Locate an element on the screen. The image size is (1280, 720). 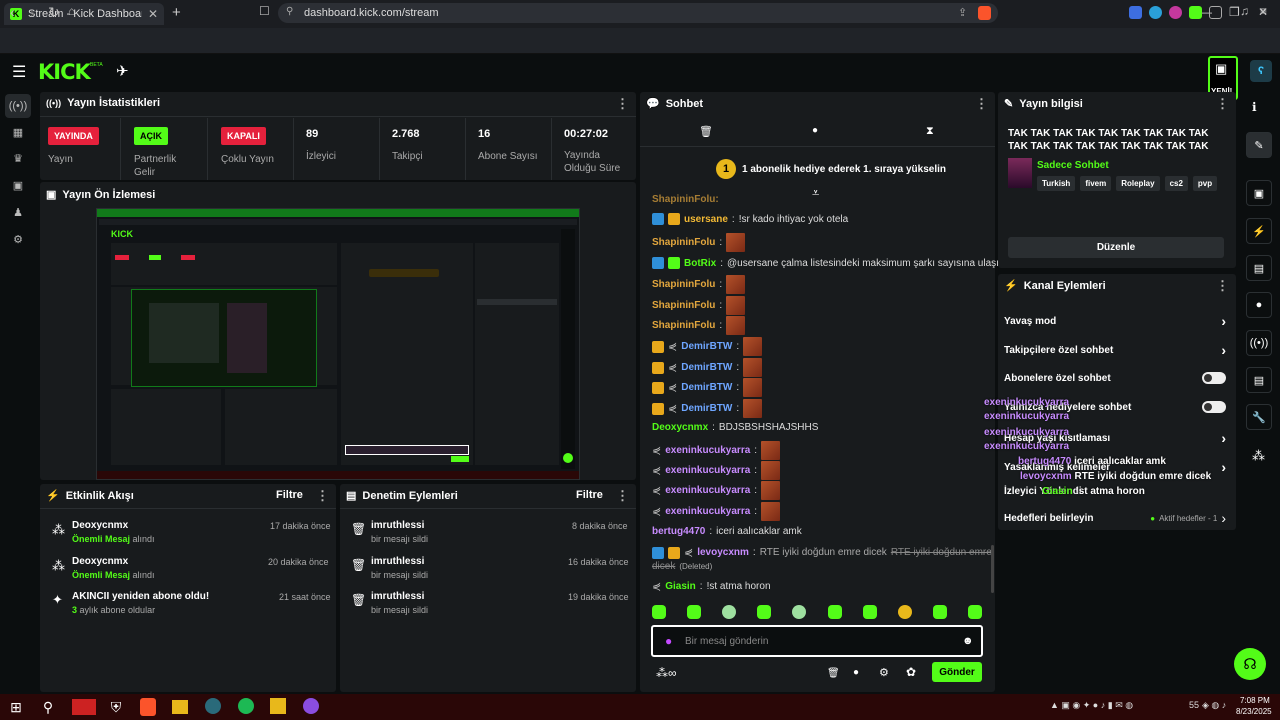
clock-time: 7:08 PM is located at coordinates (1255, 700).